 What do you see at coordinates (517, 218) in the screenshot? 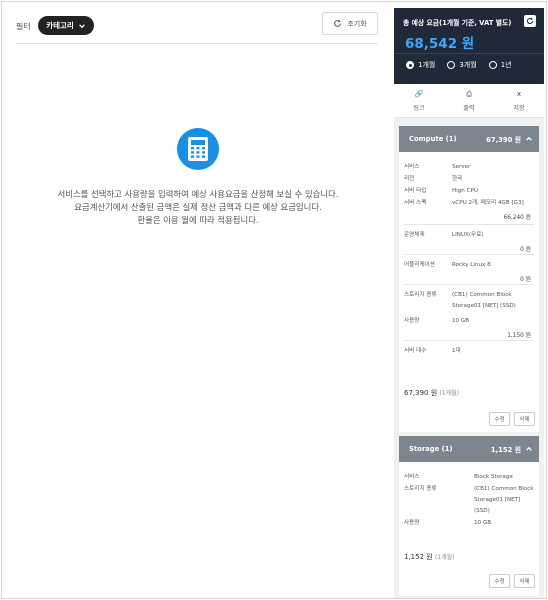
I see `subtotal: 66,240 원` at bounding box center [517, 218].